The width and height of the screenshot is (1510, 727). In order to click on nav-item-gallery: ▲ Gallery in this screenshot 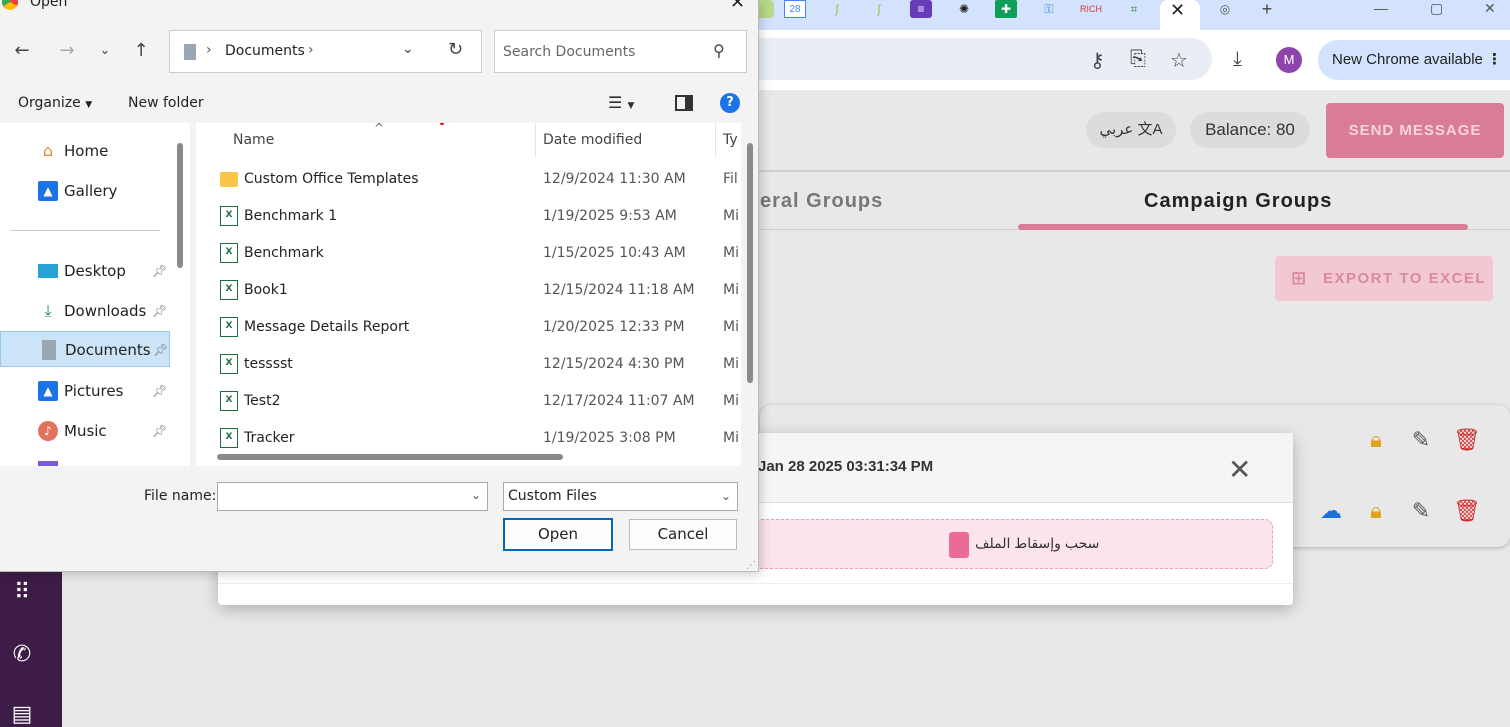, I will do `click(85, 191)`.